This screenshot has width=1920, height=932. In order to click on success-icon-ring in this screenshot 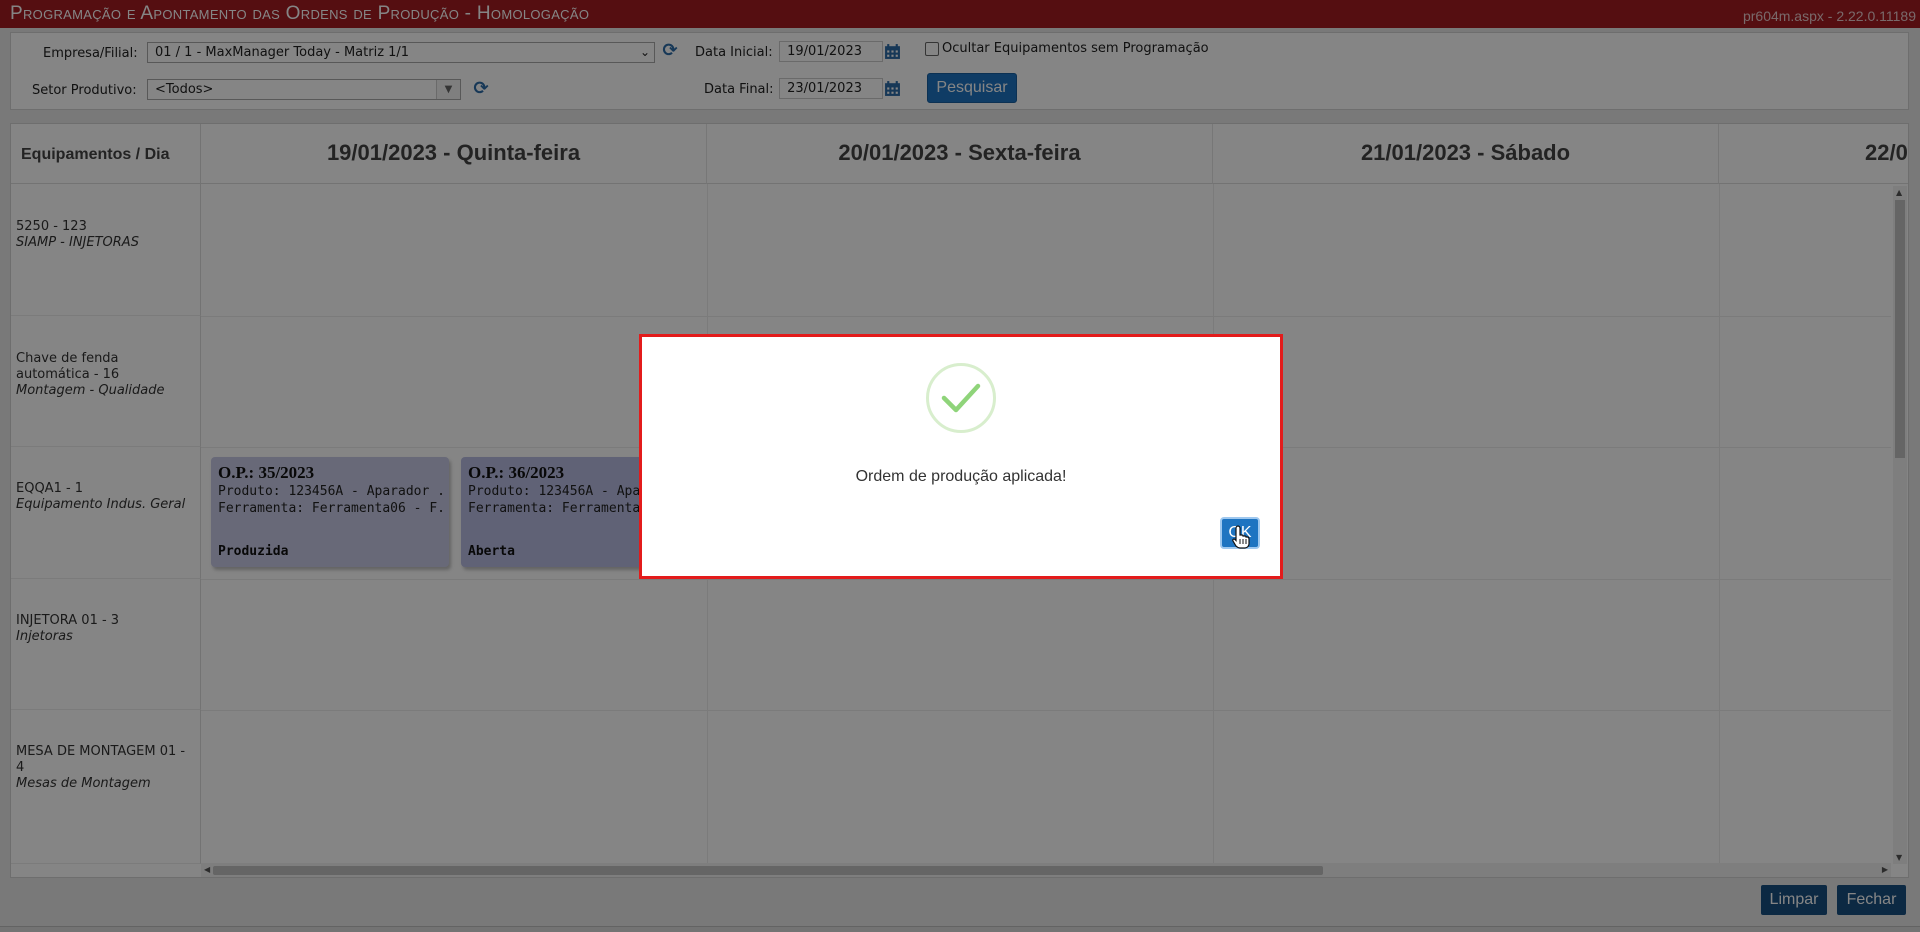, I will do `click(961, 398)`.